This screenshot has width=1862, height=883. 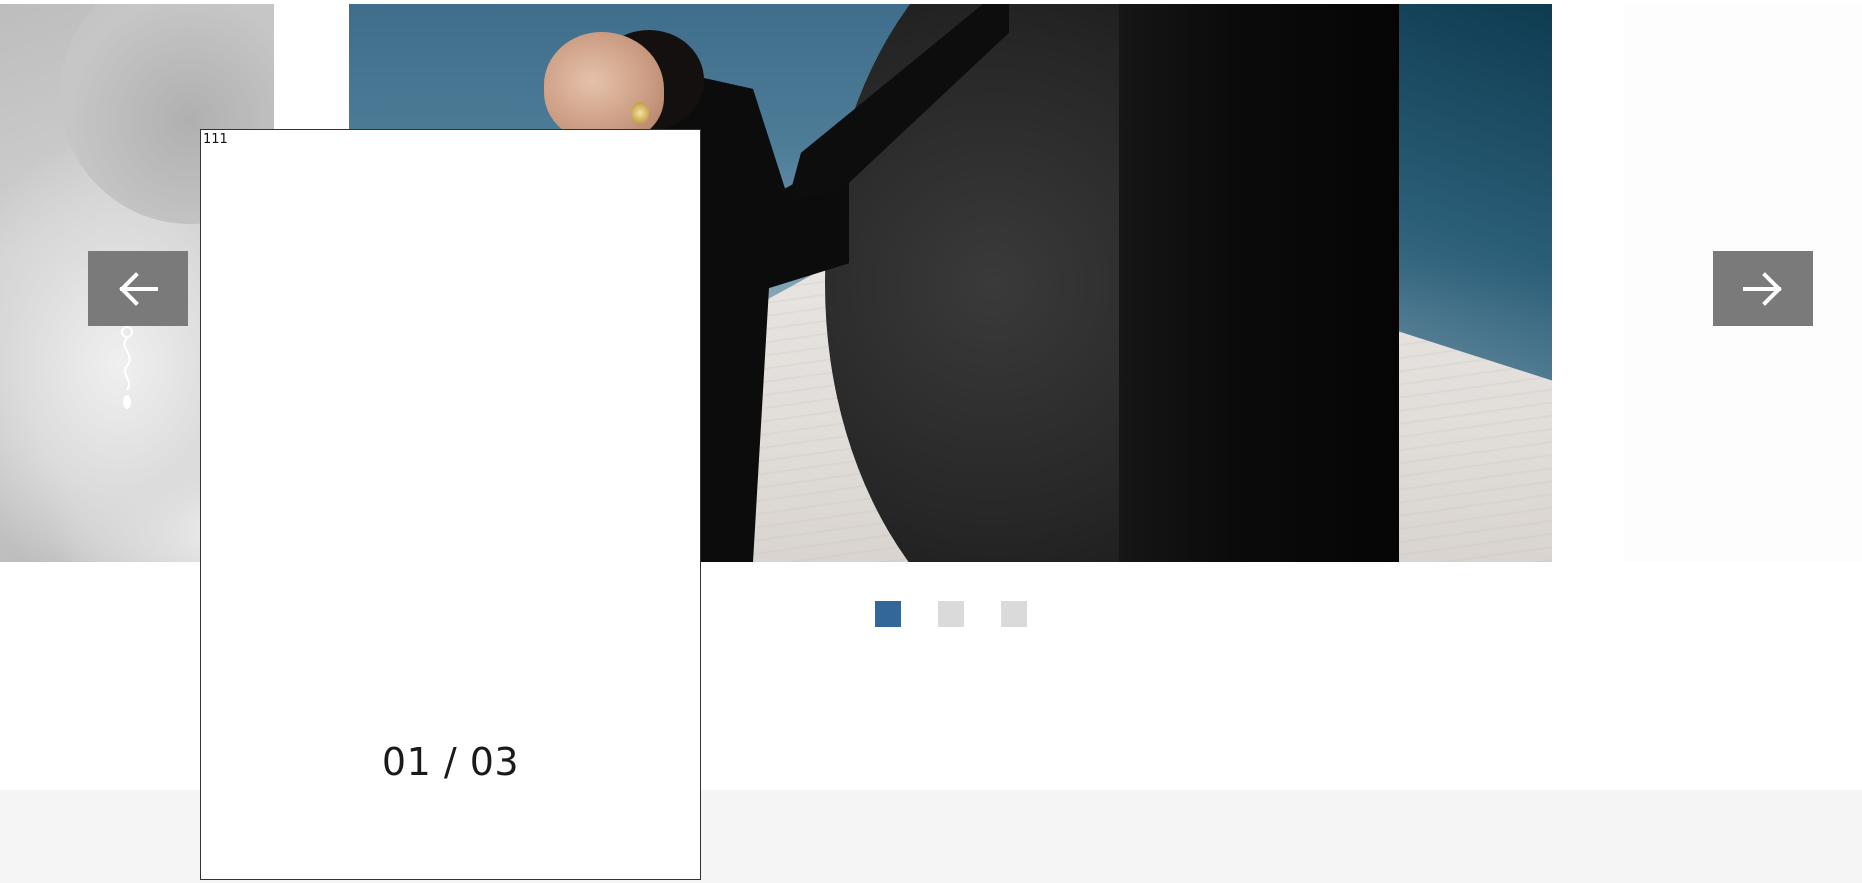 I want to click on carousel-prev-button, so click(x=138, y=288).